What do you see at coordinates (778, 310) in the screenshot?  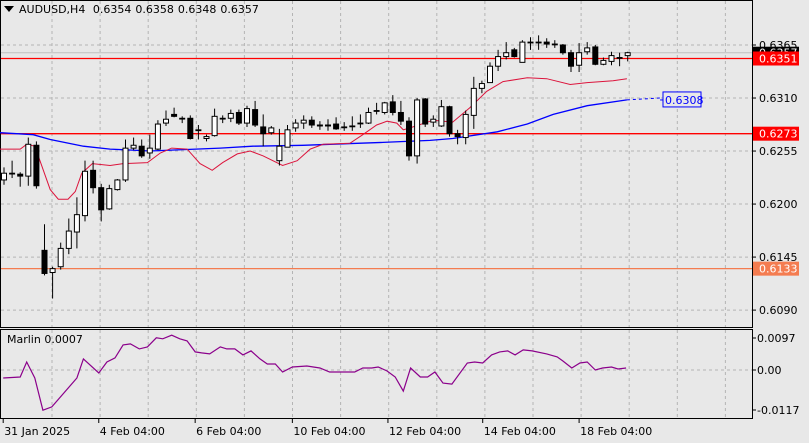 I see `price-axis-label: 0.6090` at bounding box center [778, 310].